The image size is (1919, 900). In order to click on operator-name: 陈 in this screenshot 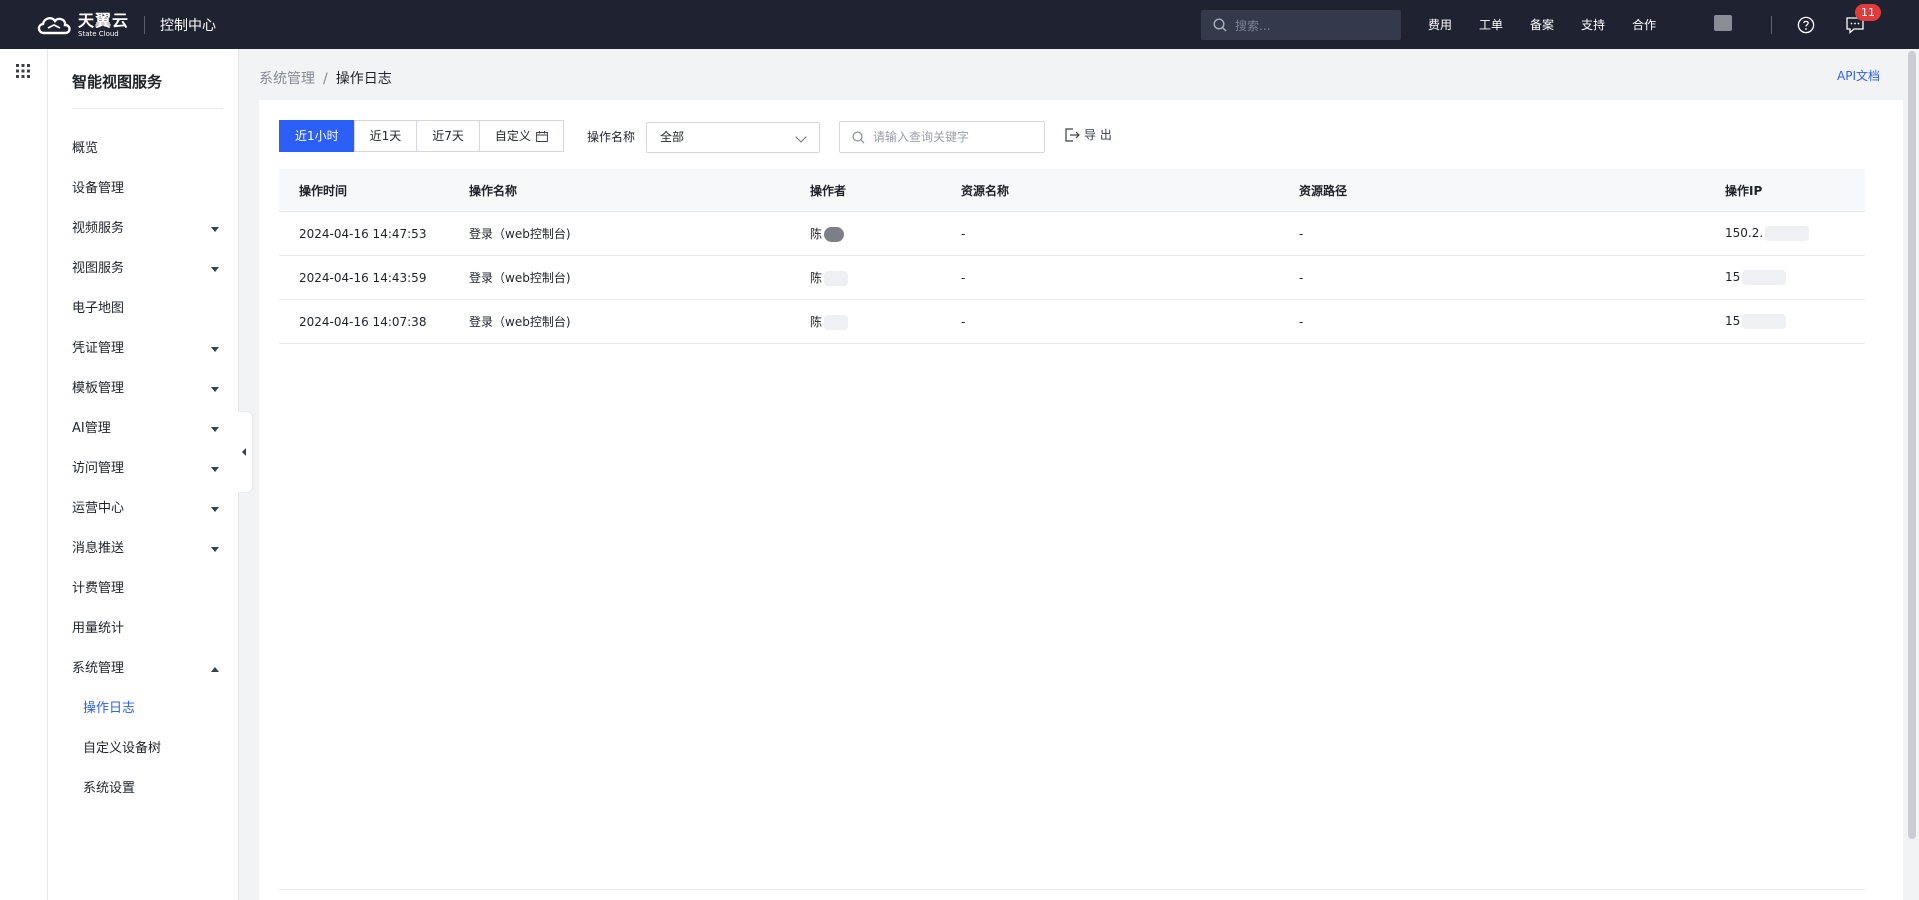, I will do `click(816, 278)`.